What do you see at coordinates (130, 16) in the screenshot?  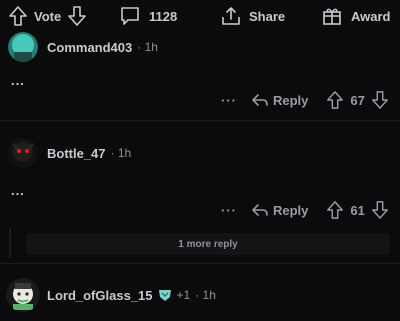 I see `speech-bubble-icon` at bounding box center [130, 16].